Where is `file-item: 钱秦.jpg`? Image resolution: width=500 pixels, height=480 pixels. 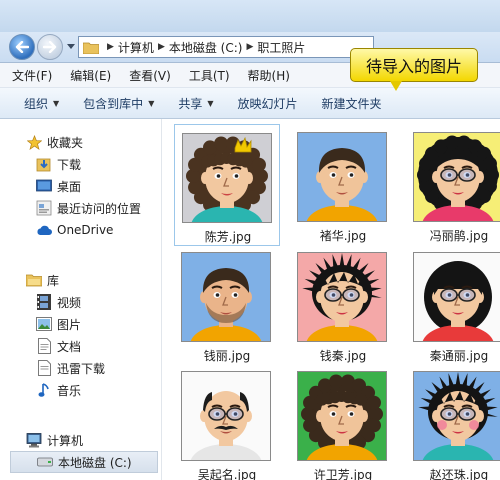
file-item: 钱秦.jpg is located at coordinates (343, 305).